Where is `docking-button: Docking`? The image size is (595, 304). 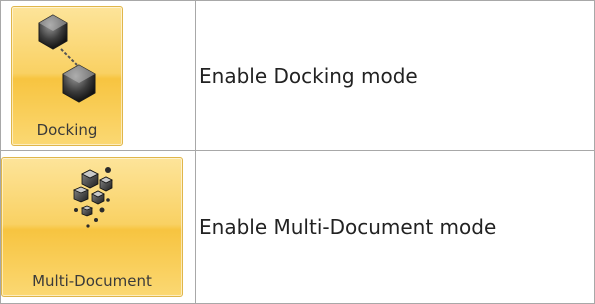 docking-button: Docking is located at coordinates (67, 75).